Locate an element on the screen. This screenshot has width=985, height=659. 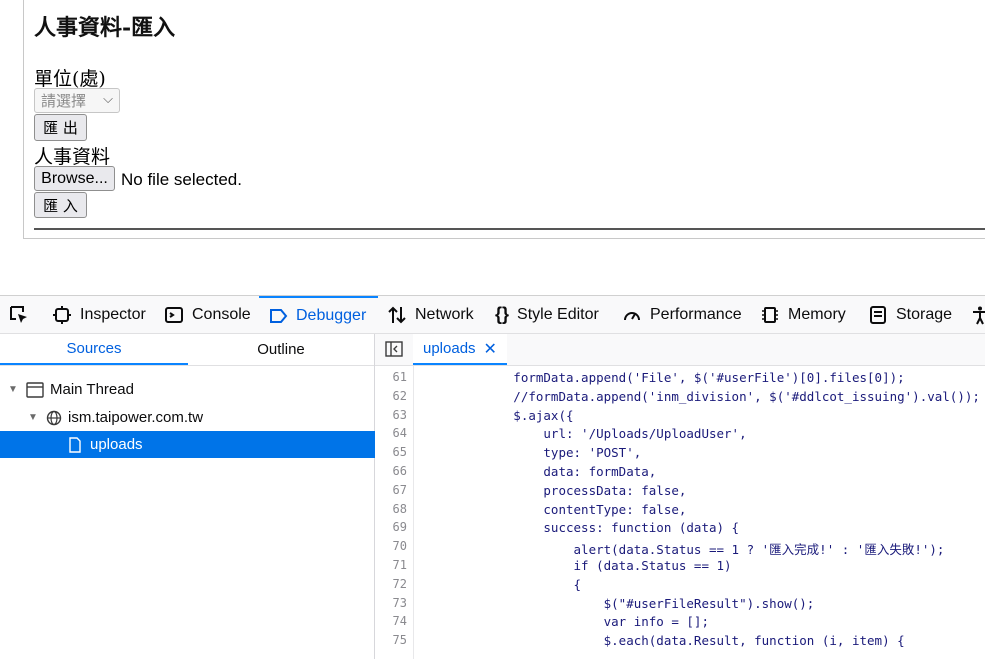
toggle-sidebar-icon is located at coordinates (394, 351).